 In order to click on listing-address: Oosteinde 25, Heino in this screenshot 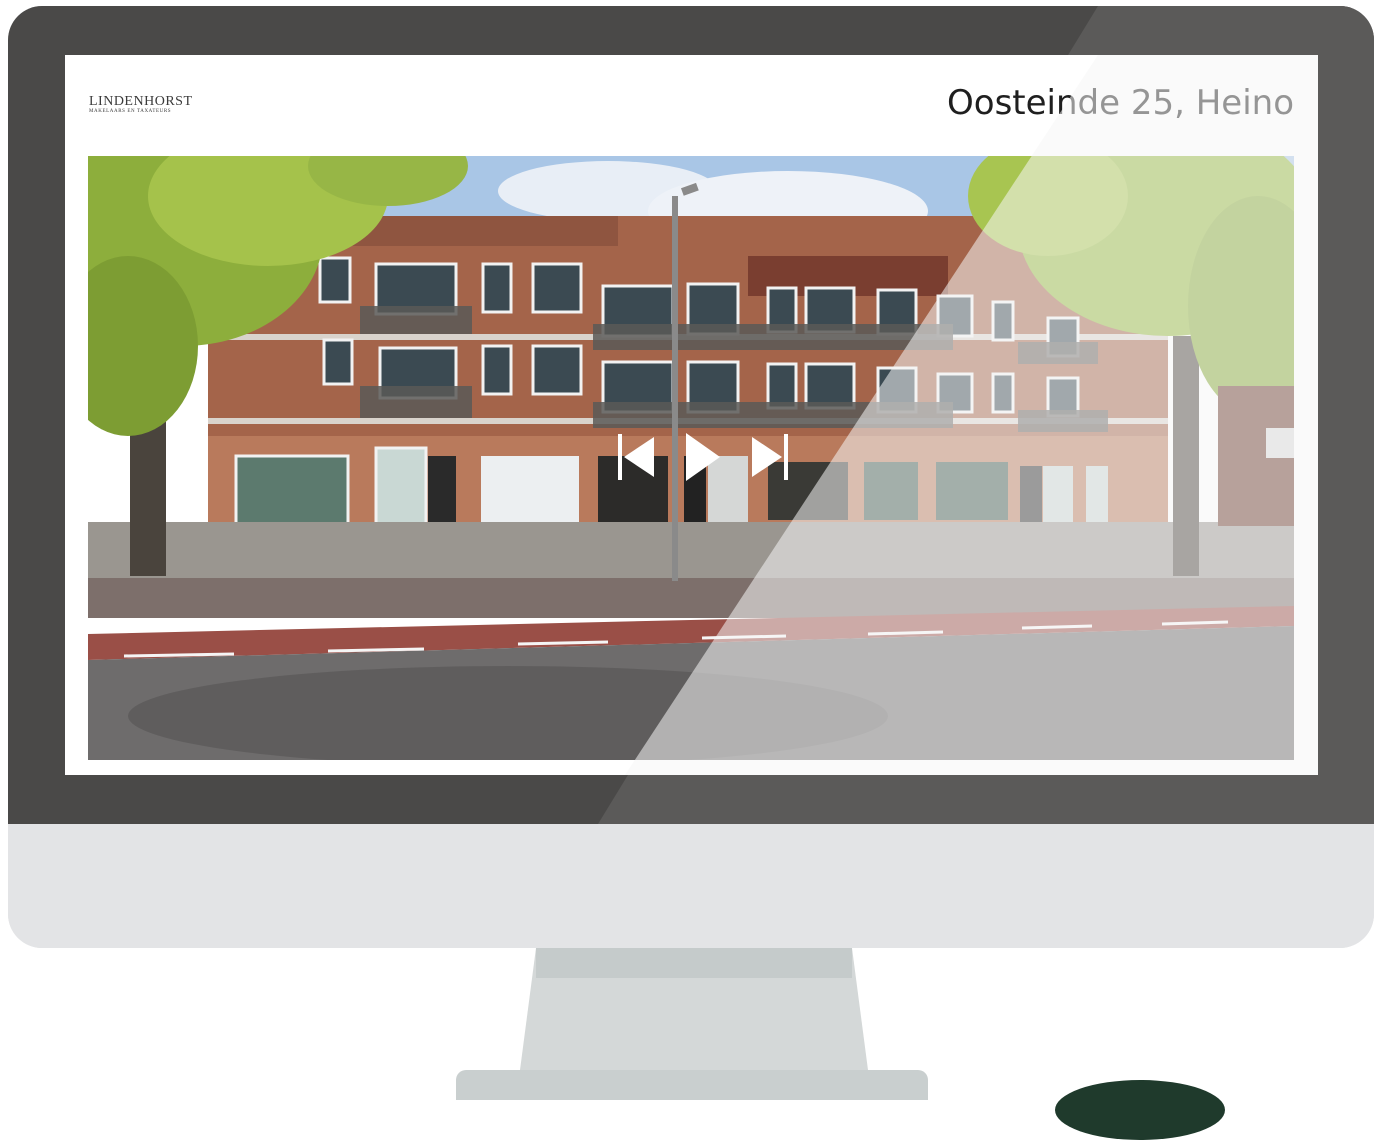, I will do `click(1120, 103)`.